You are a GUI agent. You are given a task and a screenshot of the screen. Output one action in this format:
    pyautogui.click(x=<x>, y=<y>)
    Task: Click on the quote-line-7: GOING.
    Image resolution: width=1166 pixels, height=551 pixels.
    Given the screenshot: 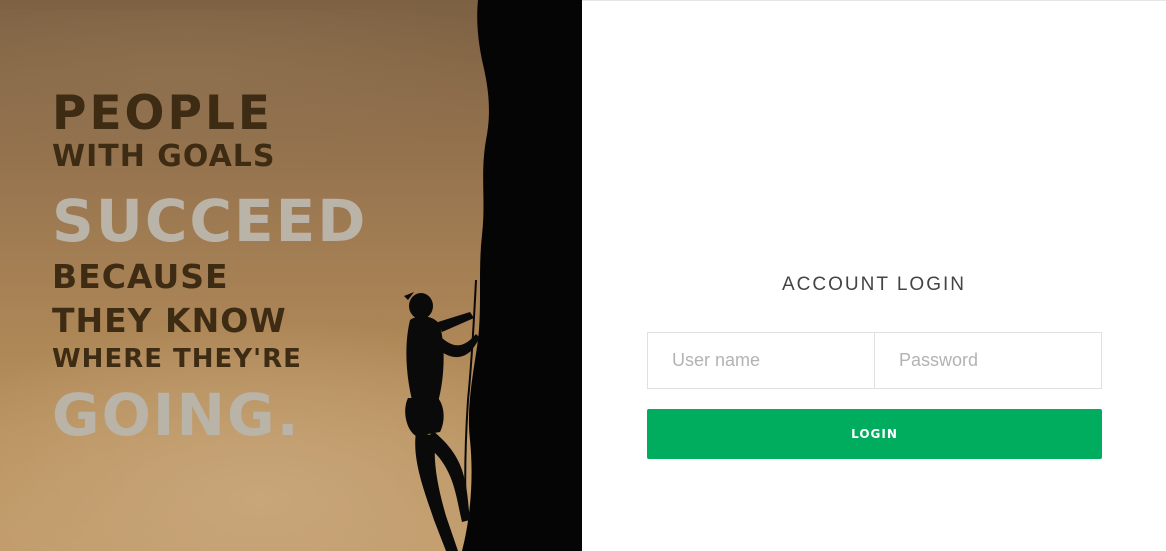 What is the action you would take?
    pyautogui.click(x=176, y=415)
    